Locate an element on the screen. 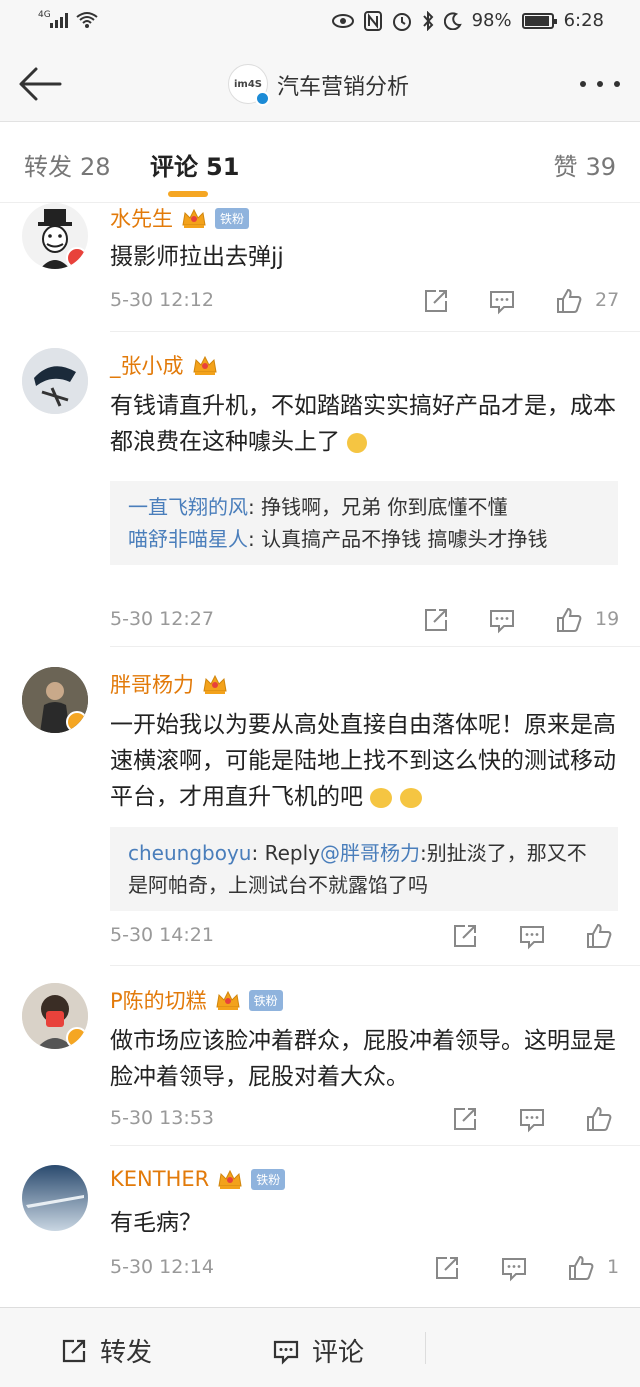 The image size is (640, 1387). tab-comment-label: 评论 is located at coordinates (174, 167).